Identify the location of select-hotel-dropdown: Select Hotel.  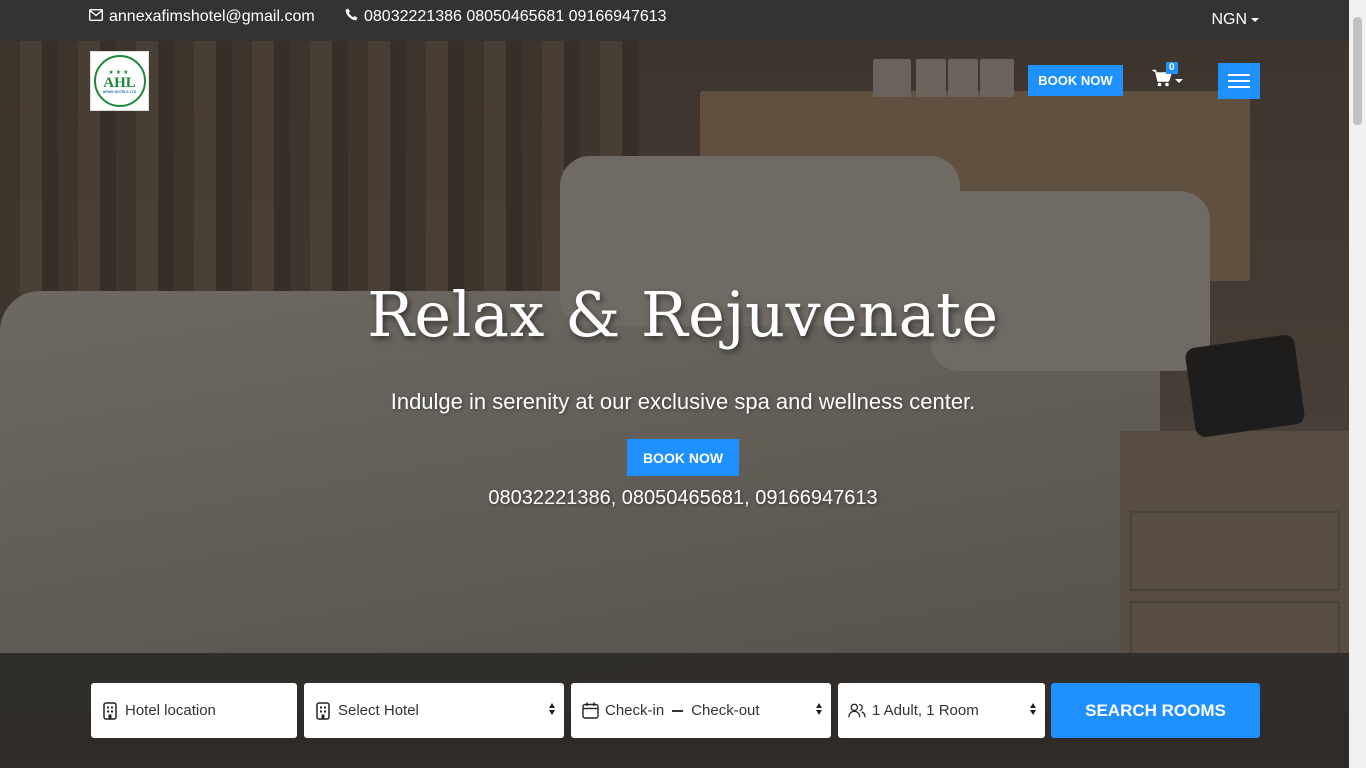
(434, 710).